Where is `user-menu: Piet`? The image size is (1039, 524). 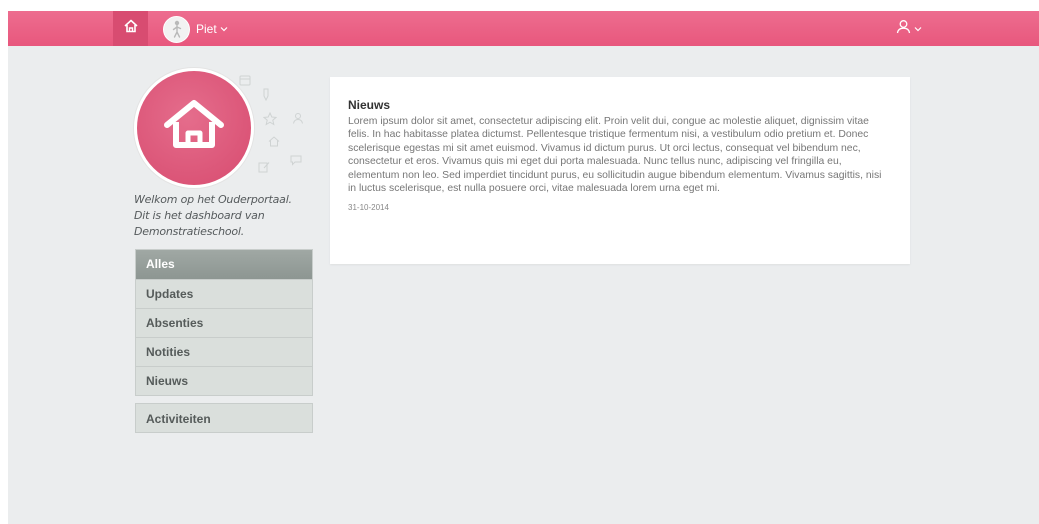 user-menu: Piet is located at coordinates (195, 29).